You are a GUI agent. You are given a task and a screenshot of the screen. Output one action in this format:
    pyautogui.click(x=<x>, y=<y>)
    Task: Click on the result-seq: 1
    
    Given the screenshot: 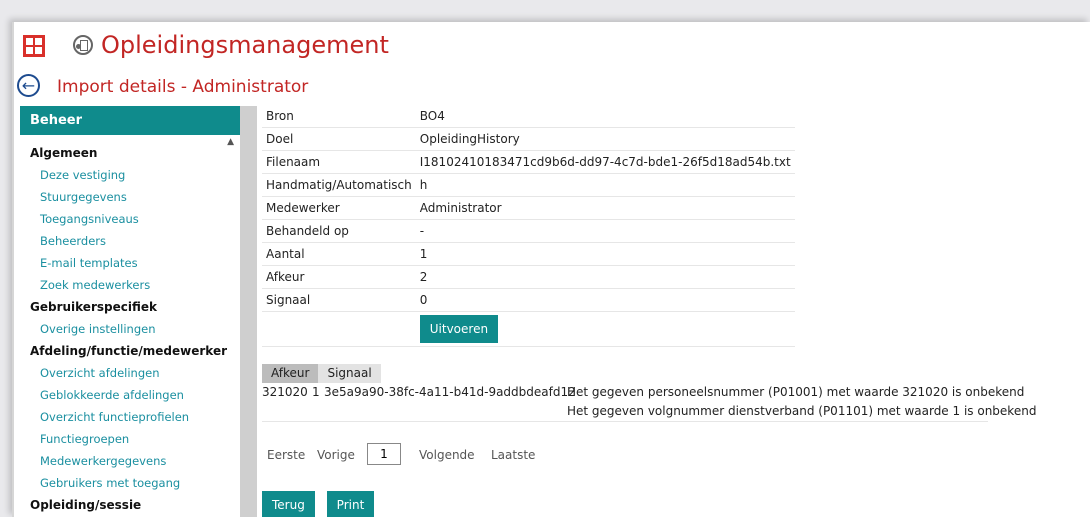 What is the action you would take?
    pyautogui.click(x=316, y=392)
    